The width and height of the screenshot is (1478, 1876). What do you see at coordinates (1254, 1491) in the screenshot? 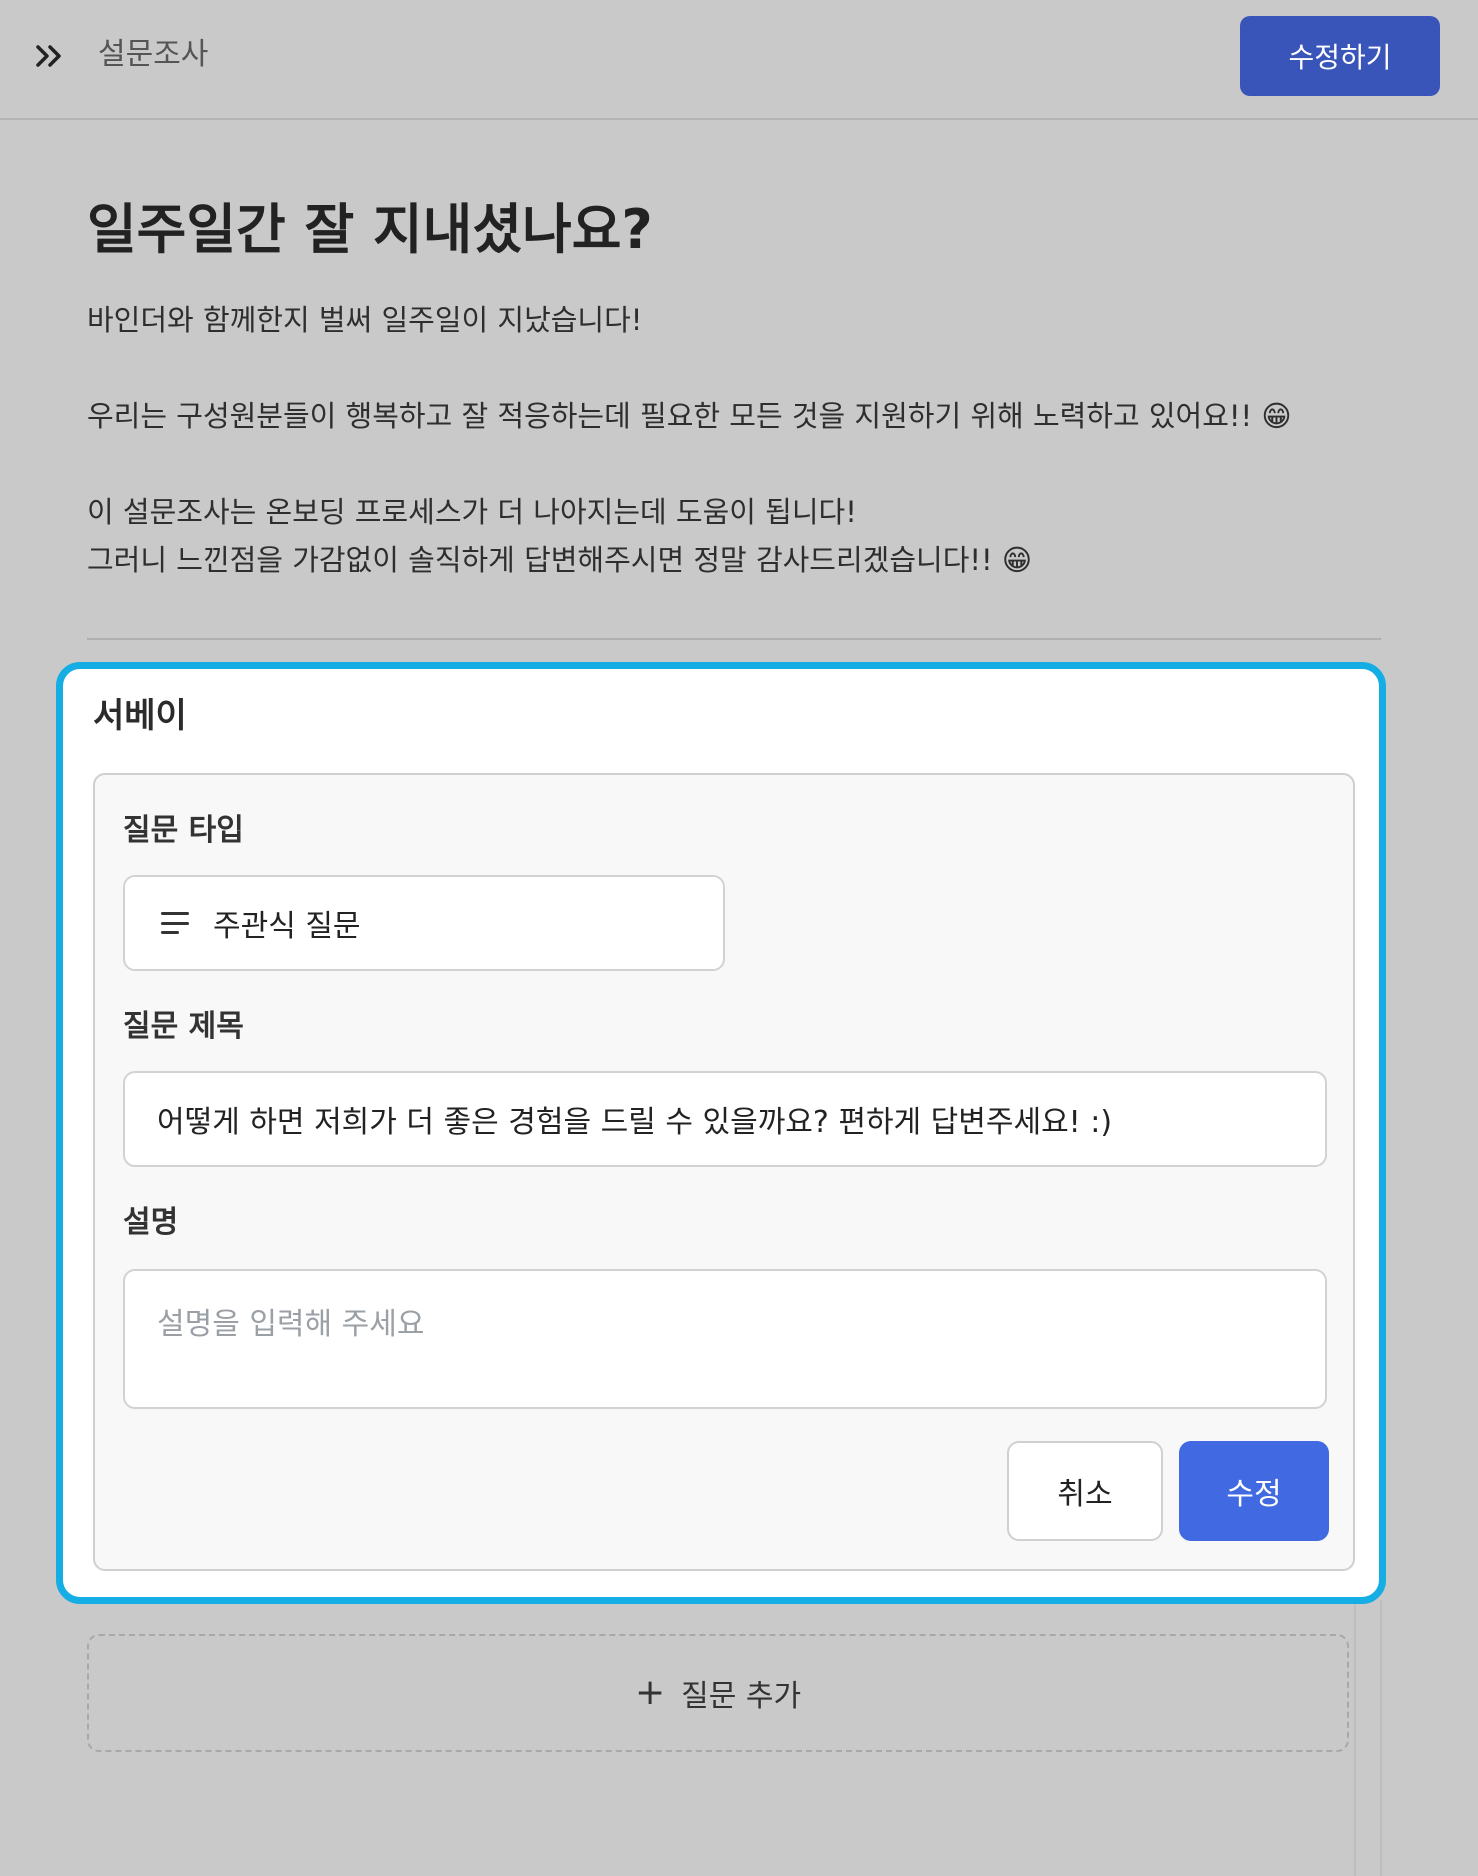
I see `save-button: 수정` at bounding box center [1254, 1491].